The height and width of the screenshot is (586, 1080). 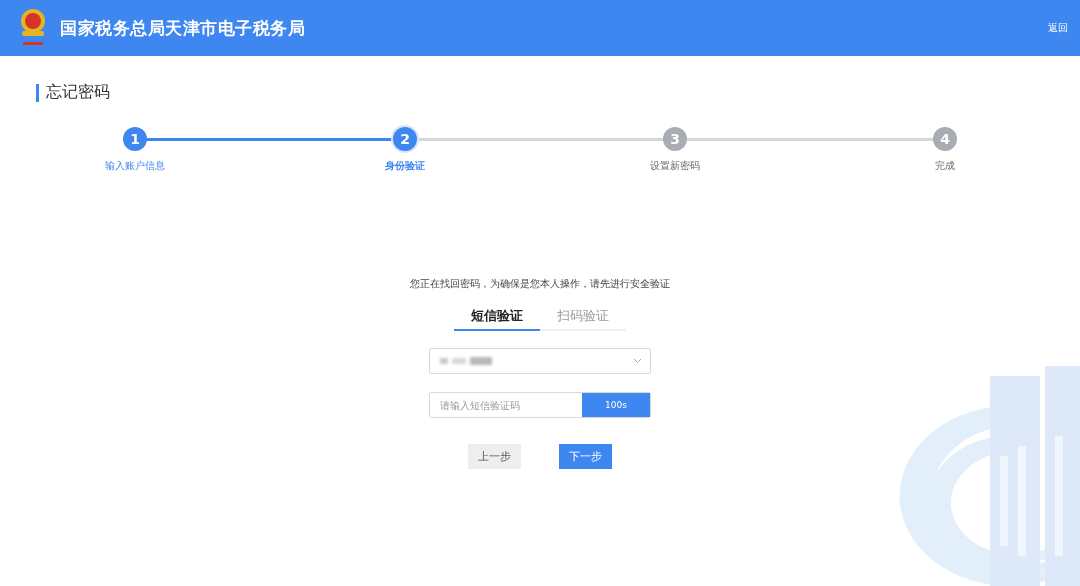 I want to click on page-title: 忘记密码, so click(x=78, y=92).